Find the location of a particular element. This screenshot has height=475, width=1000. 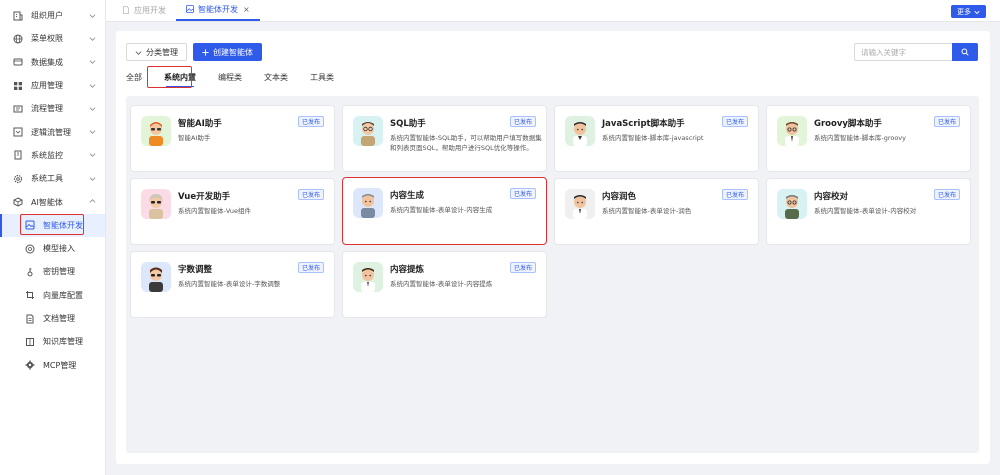

card-title: 字数调整 is located at coordinates (195, 270).